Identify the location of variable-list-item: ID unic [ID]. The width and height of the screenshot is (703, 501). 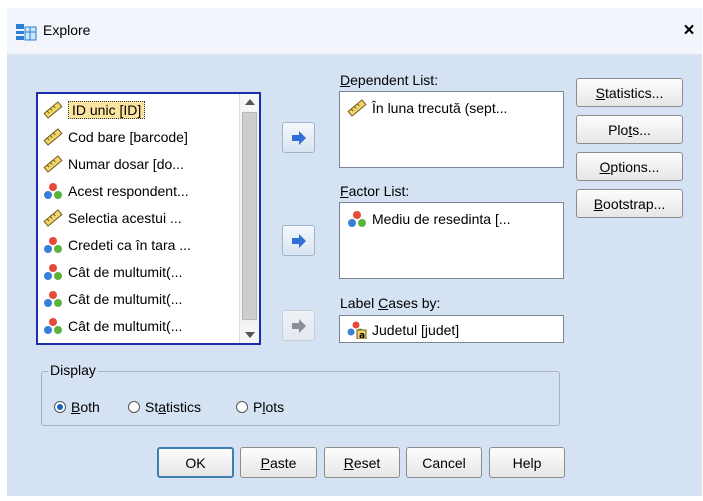
(142, 110).